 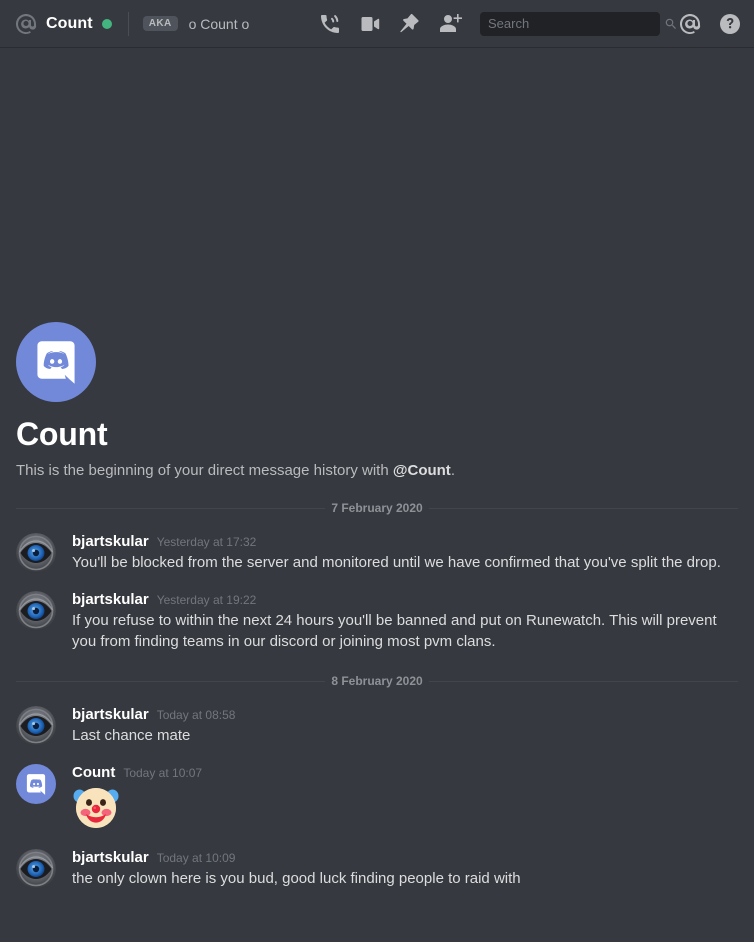 What do you see at coordinates (405, 541) in the screenshot?
I see `message-header: bjartskular Yesterday at 17:32` at bounding box center [405, 541].